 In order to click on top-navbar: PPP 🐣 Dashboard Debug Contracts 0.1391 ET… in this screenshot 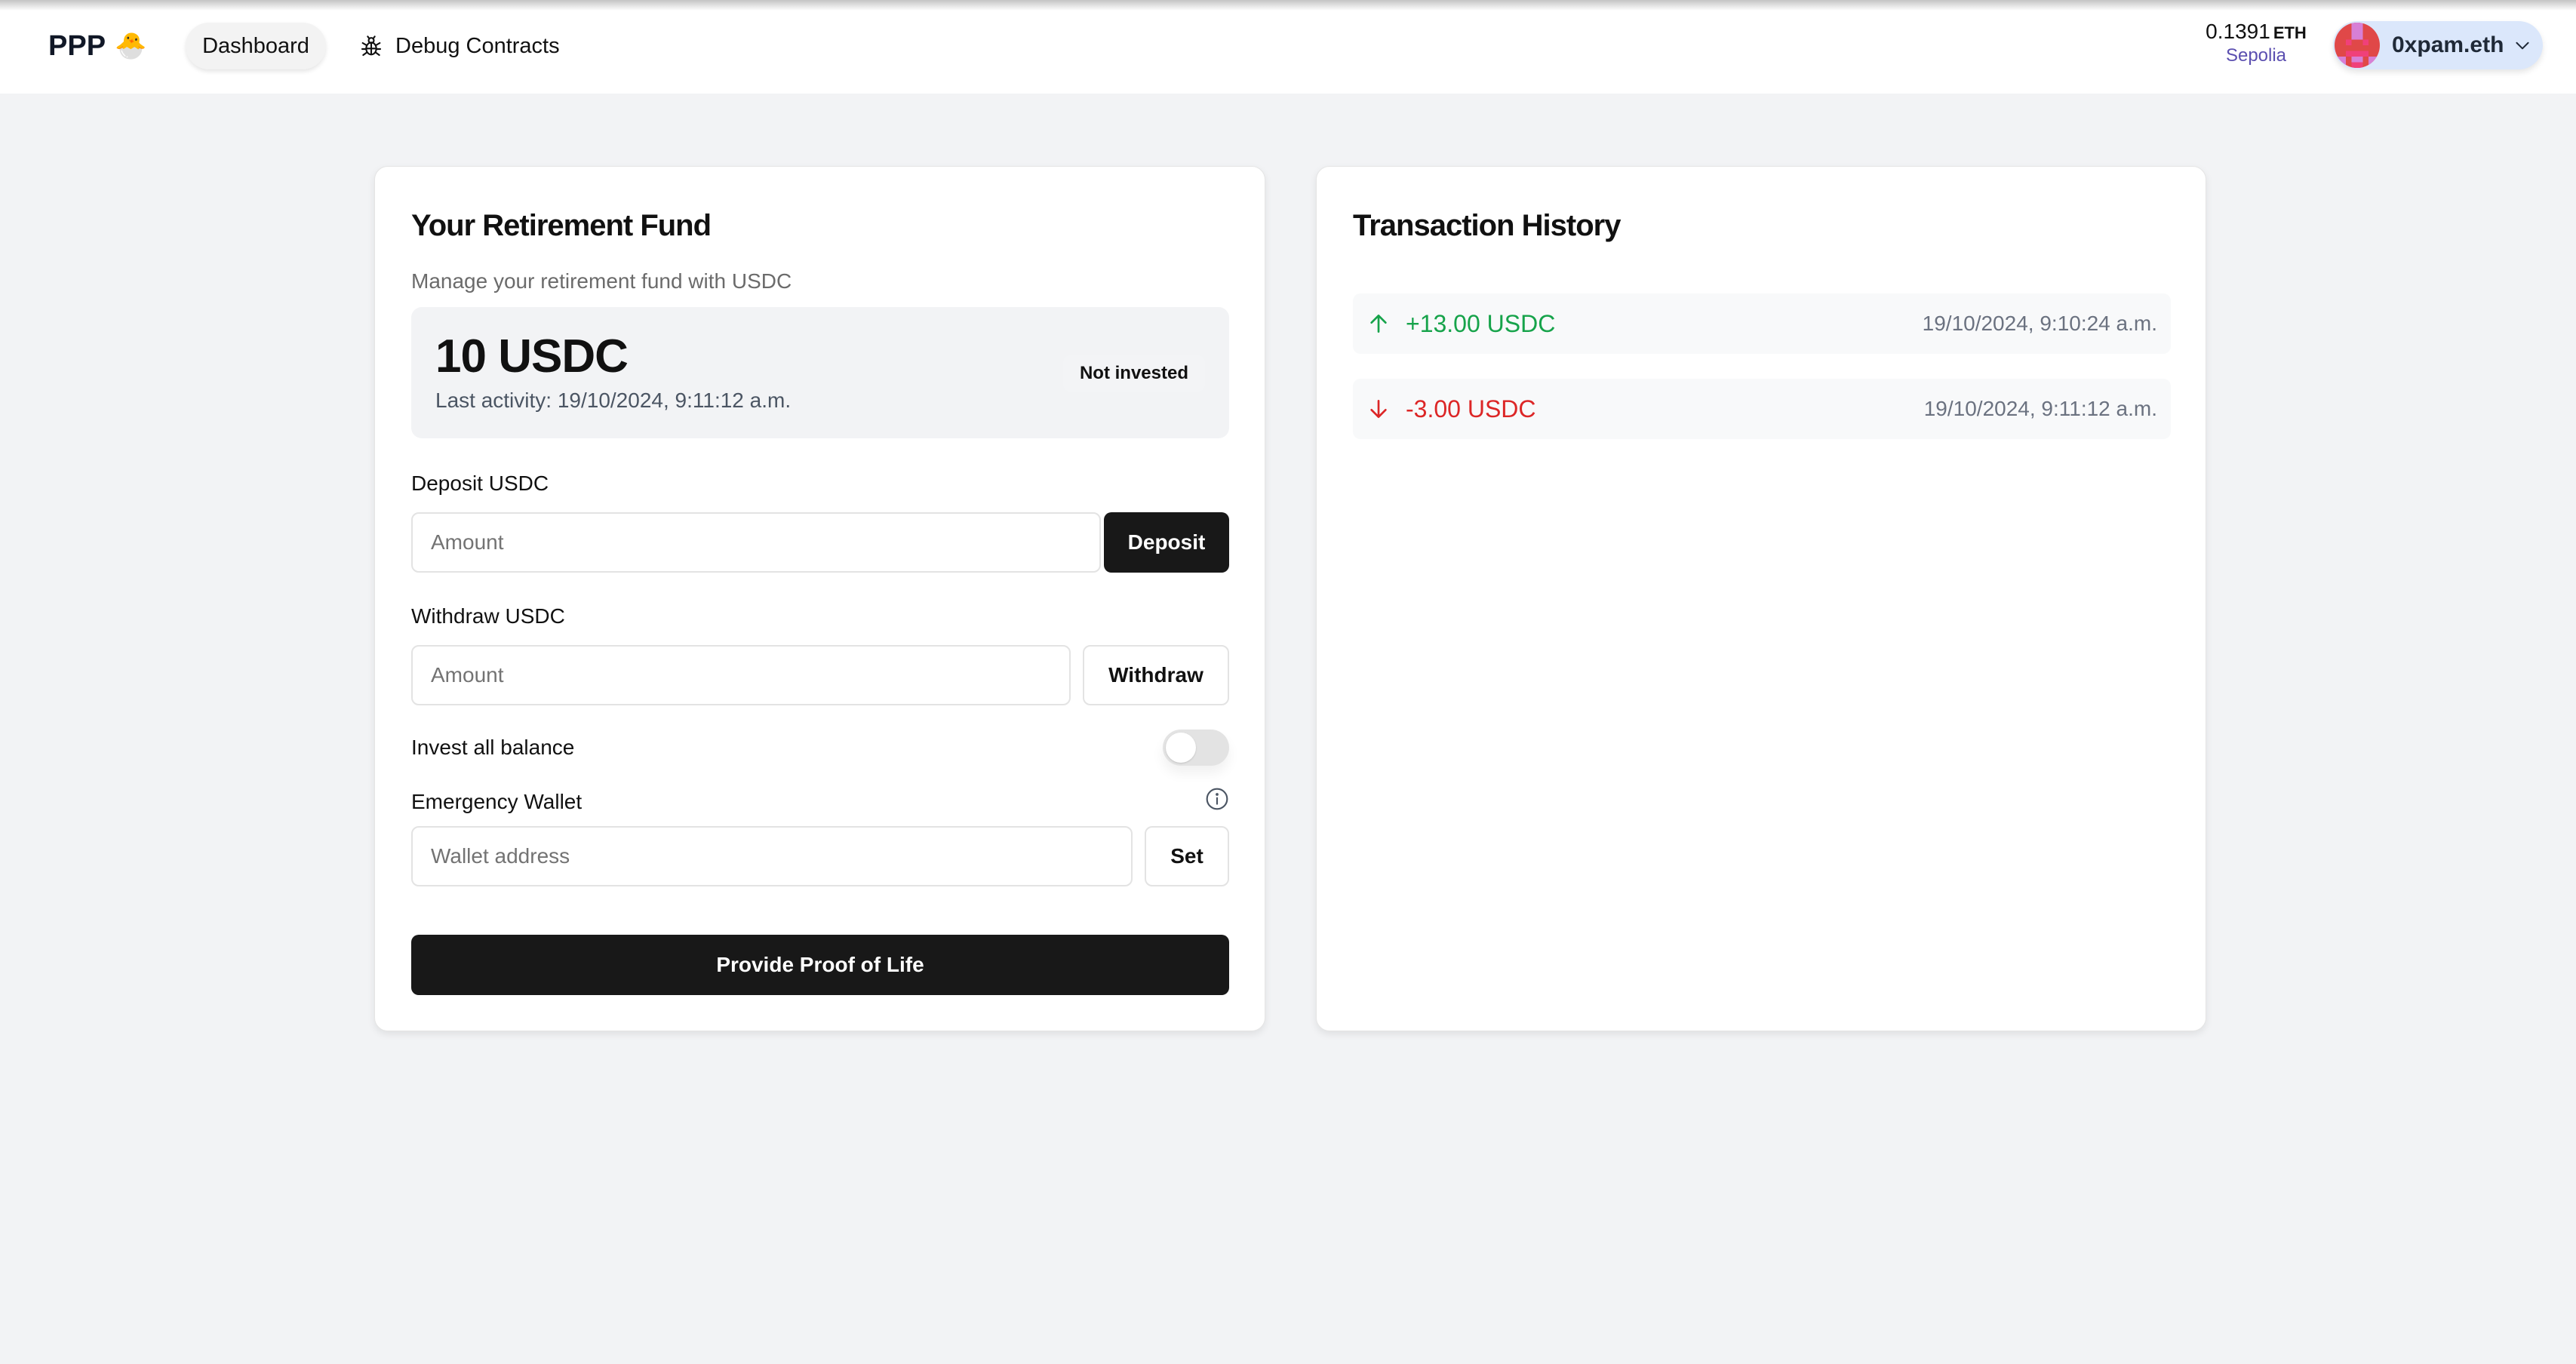, I will do `click(1288, 47)`.